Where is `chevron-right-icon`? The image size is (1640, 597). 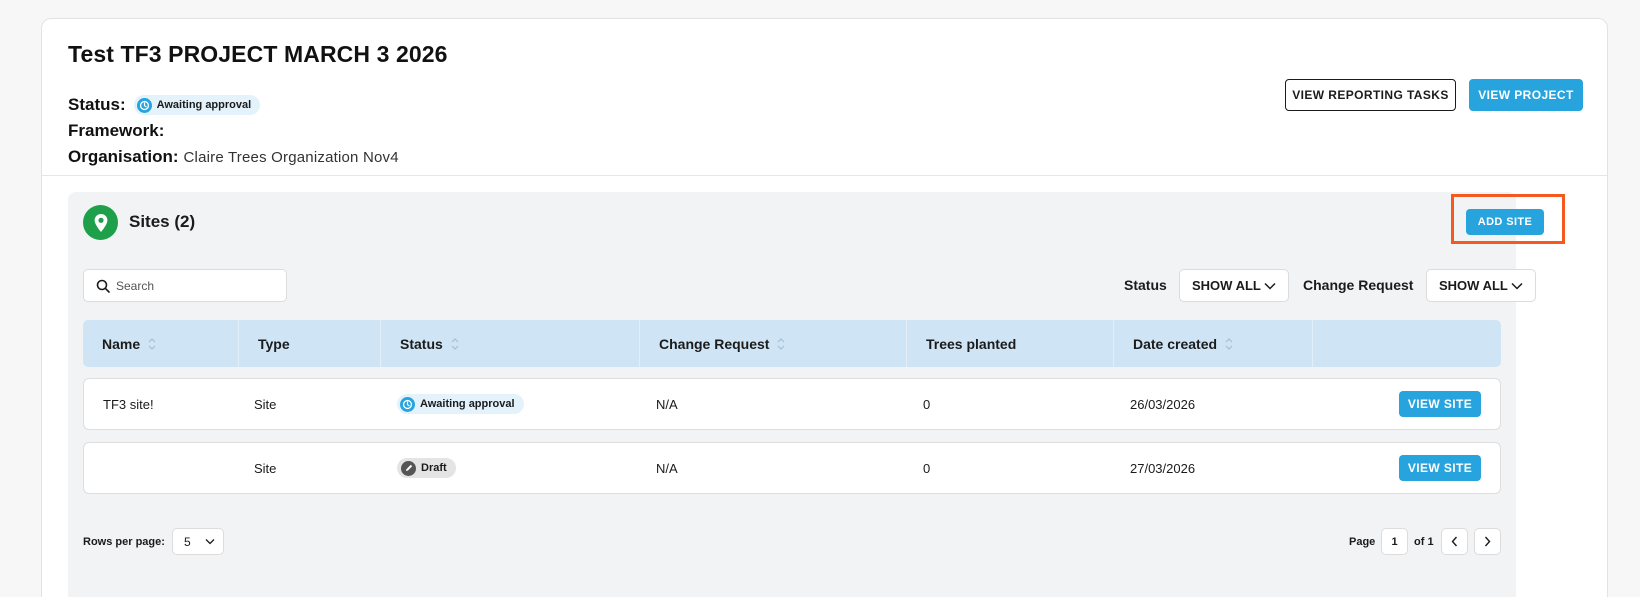 chevron-right-icon is located at coordinates (1487, 541).